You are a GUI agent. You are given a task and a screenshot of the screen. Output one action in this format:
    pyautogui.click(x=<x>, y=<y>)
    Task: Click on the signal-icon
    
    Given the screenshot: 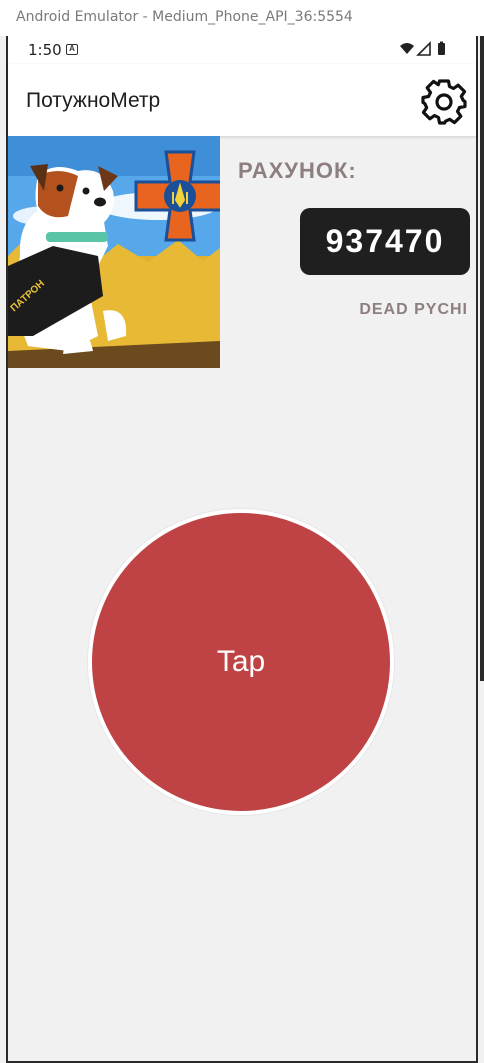 What is the action you would take?
    pyautogui.click(x=423, y=48)
    